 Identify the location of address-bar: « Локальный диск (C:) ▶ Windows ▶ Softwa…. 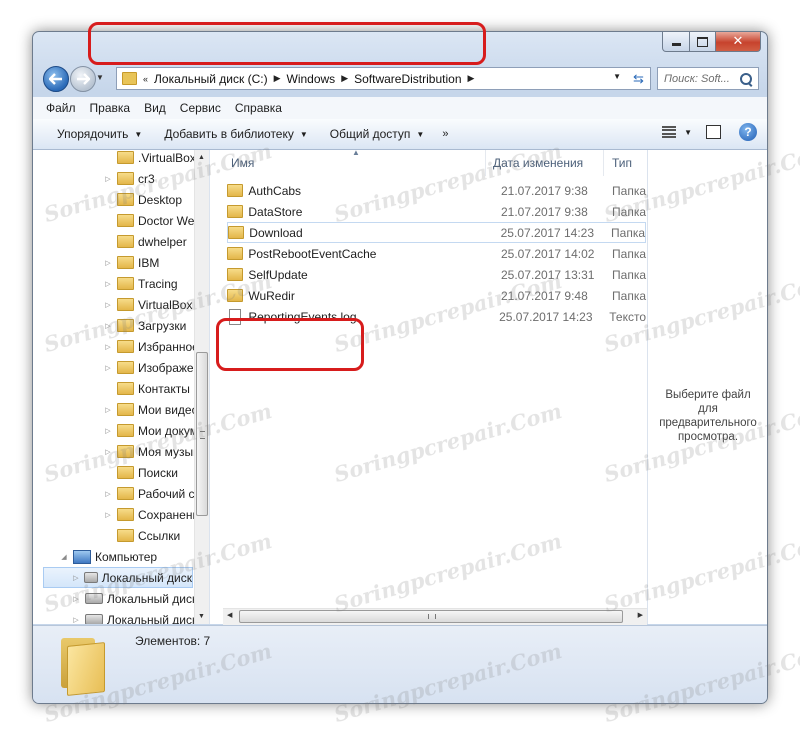
(372, 78).